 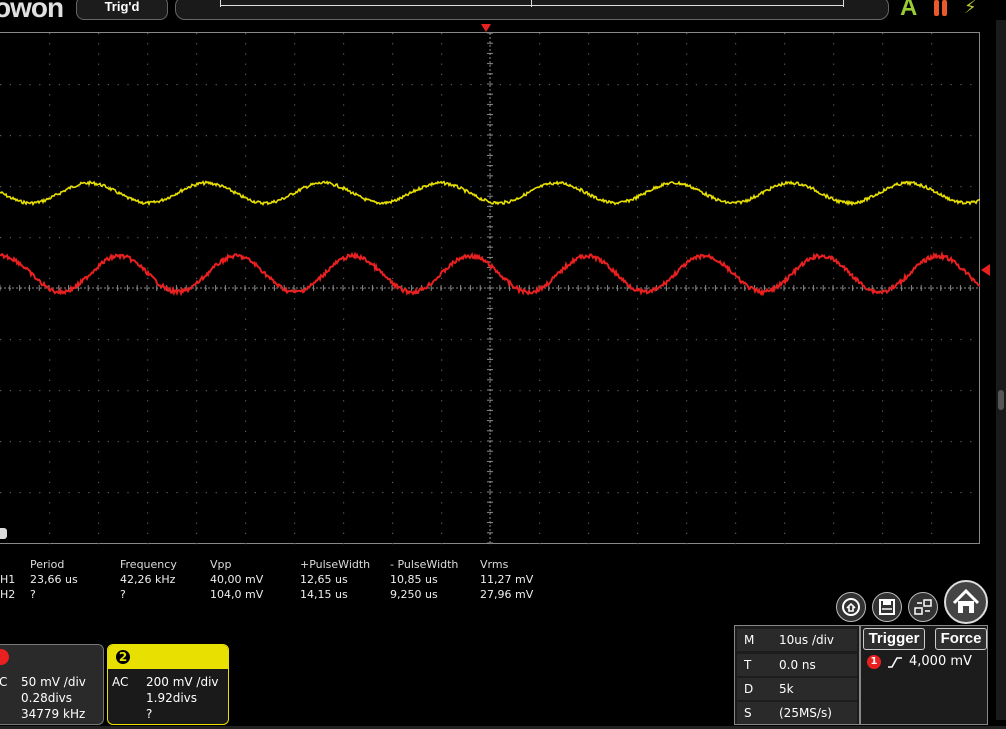 What do you see at coordinates (182, 682) in the screenshot?
I see `ch2-scale: 200 mV /div` at bounding box center [182, 682].